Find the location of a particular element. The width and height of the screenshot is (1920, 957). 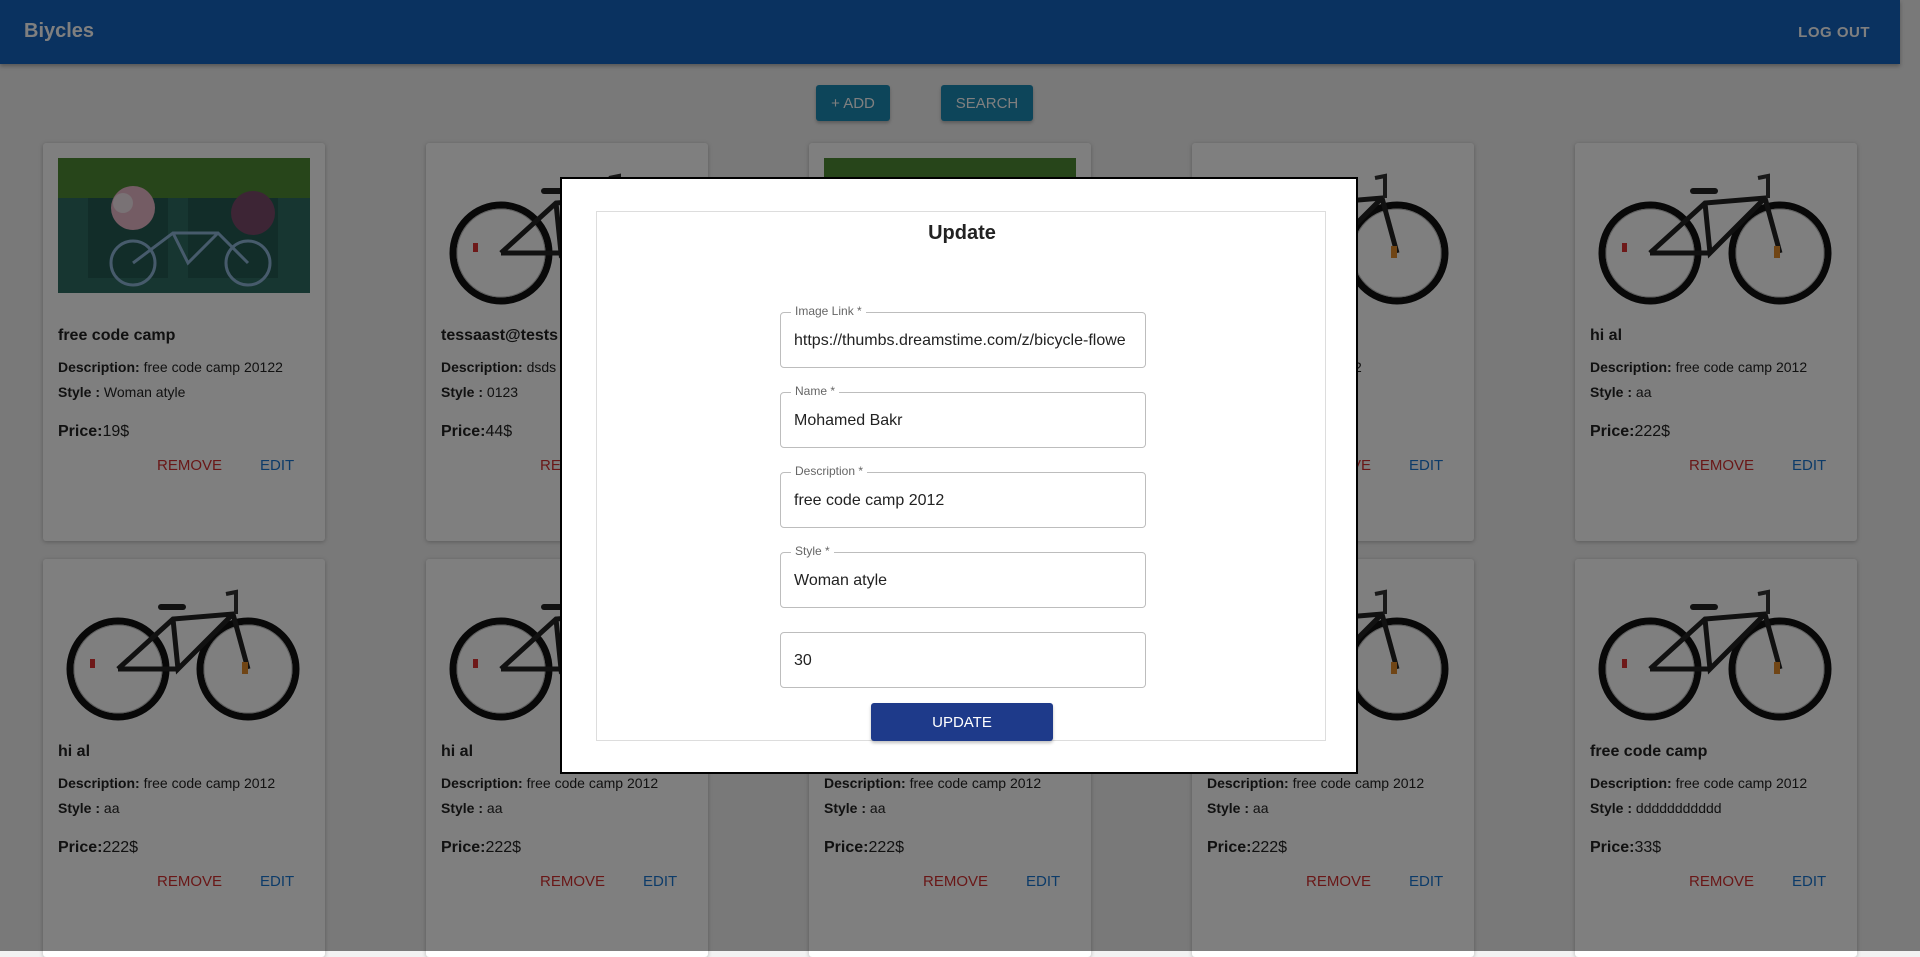

style-field: Style * Woman atyle is located at coordinates (963, 576).